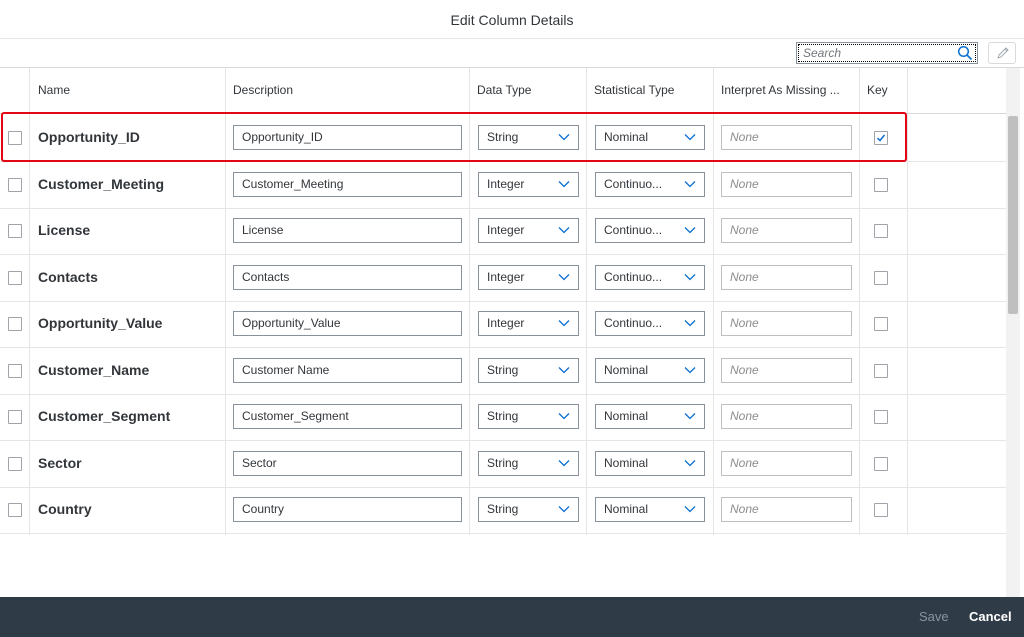  Describe the element at coordinates (347, 509) in the screenshot. I see `description-input: Country` at that location.